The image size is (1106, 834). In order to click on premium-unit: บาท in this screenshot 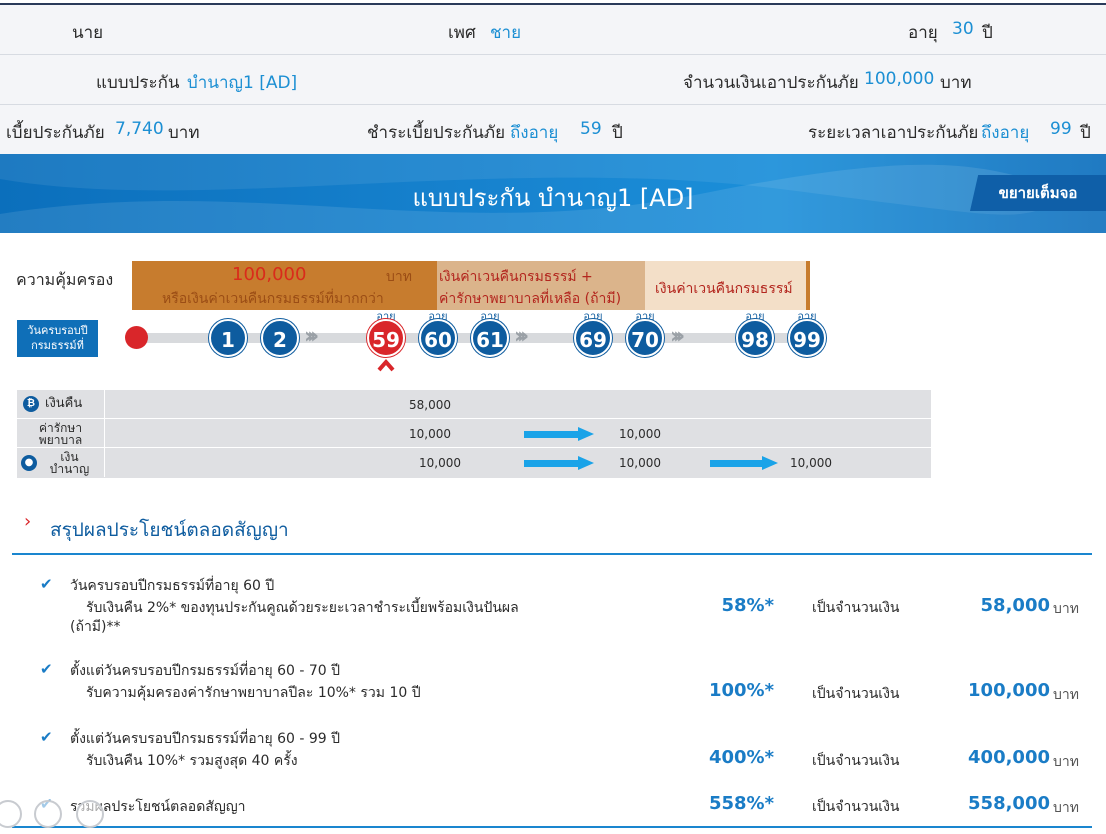, I will do `click(184, 133)`.